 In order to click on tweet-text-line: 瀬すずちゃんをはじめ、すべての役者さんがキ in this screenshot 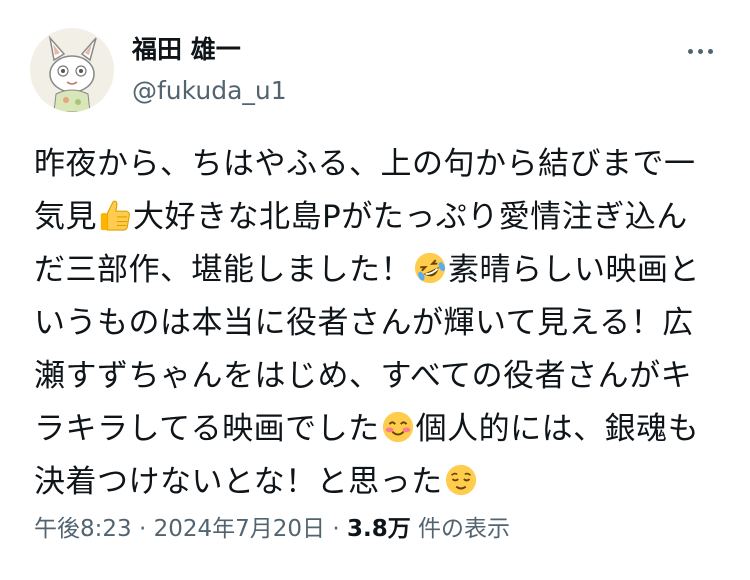, I will do `click(379, 376)`.